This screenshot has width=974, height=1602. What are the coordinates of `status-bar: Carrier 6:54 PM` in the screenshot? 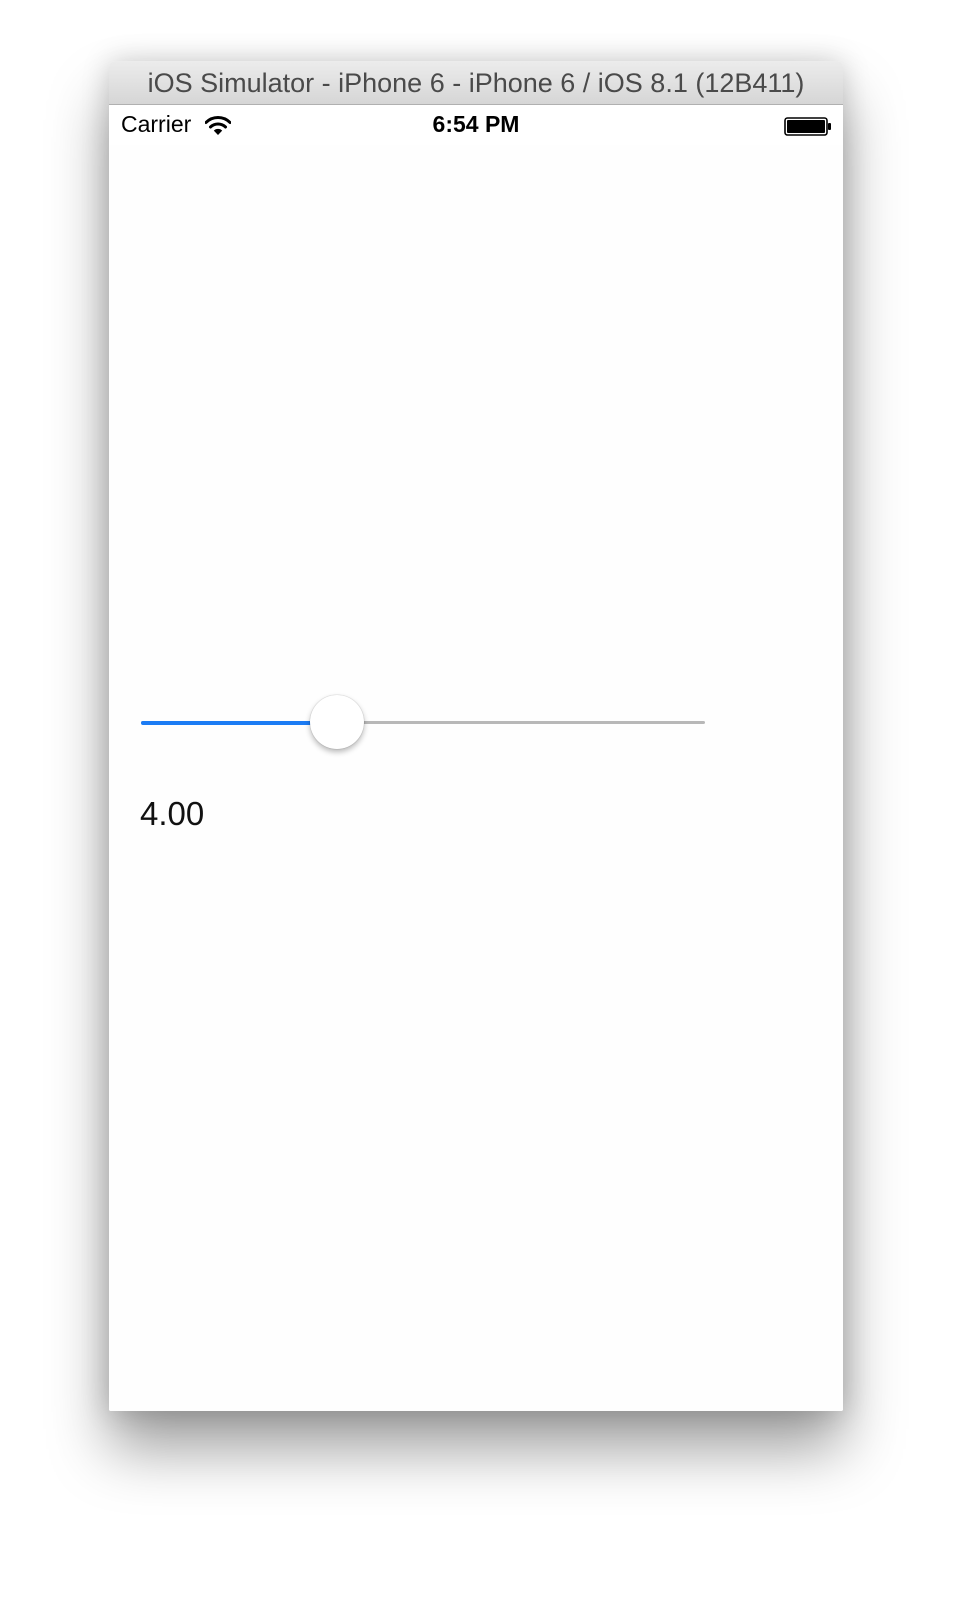 It's located at (476, 125).